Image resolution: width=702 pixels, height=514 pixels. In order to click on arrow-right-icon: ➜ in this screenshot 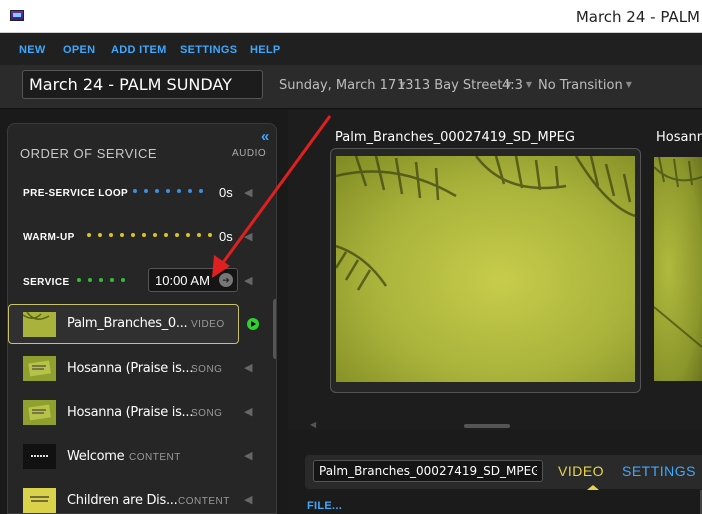, I will do `click(226, 280)`.